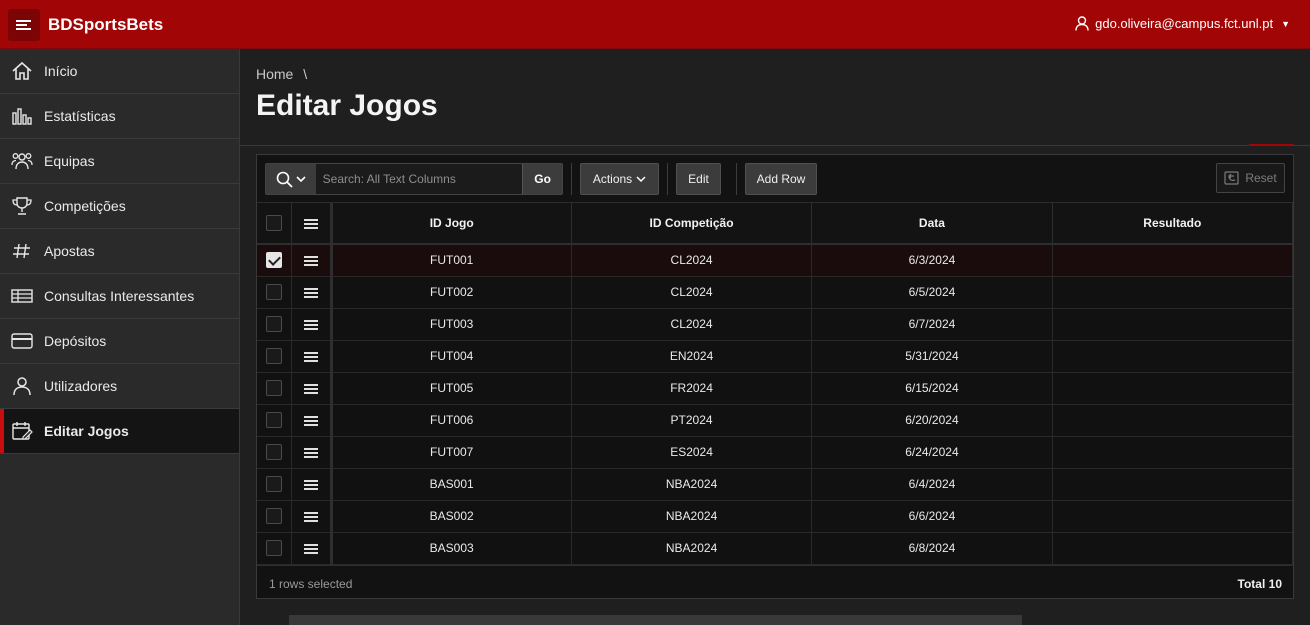 The width and height of the screenshot is (1310, 625). What do you see at coordinates (119, 161) in the screenshot?
I see `sidebar-item-equipas: Equipas` at bounding box center [119, 161].